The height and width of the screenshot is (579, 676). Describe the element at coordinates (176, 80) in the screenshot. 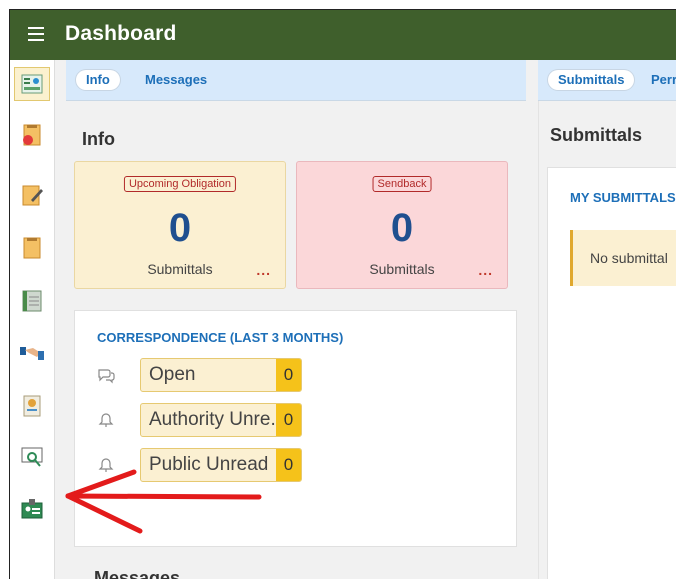

I see `tab-messages: Messages` at that location.